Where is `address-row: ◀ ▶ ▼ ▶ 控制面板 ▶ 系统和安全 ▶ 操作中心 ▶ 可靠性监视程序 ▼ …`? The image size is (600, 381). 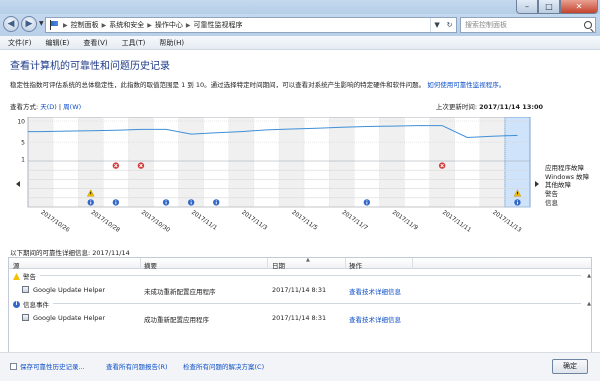
address-row: ◀ ▶ ▼ ▶ 控制面板 ▶ 系统和安全 ▶ 操作中心 ▶ 可靠性监视程序 ▼ … is located at coordinates (300, 25).